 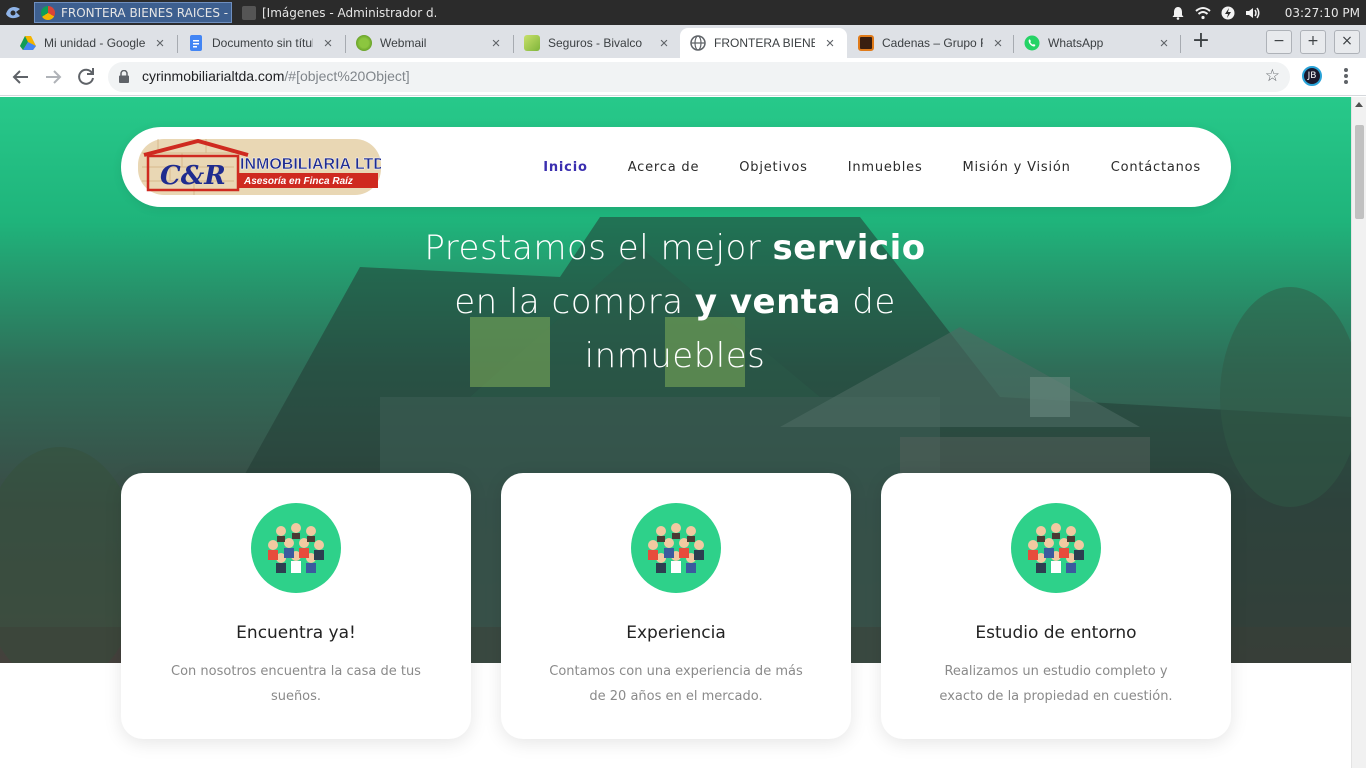 I want to click on browser-menu-icon, so click(x=1346, y=76).